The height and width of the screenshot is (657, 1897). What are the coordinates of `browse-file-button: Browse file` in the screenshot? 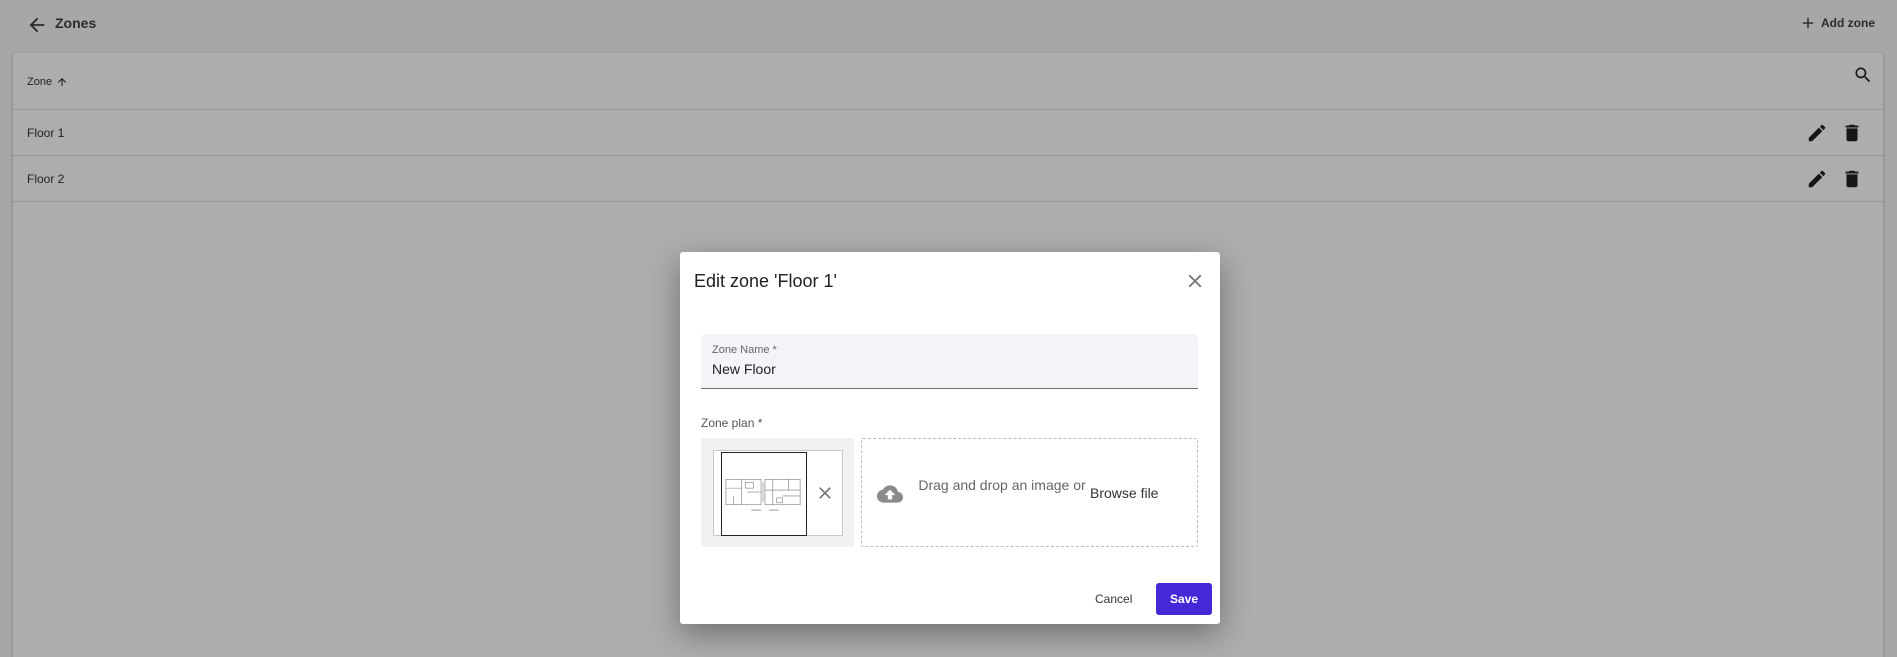 It's located at (1124, 493).